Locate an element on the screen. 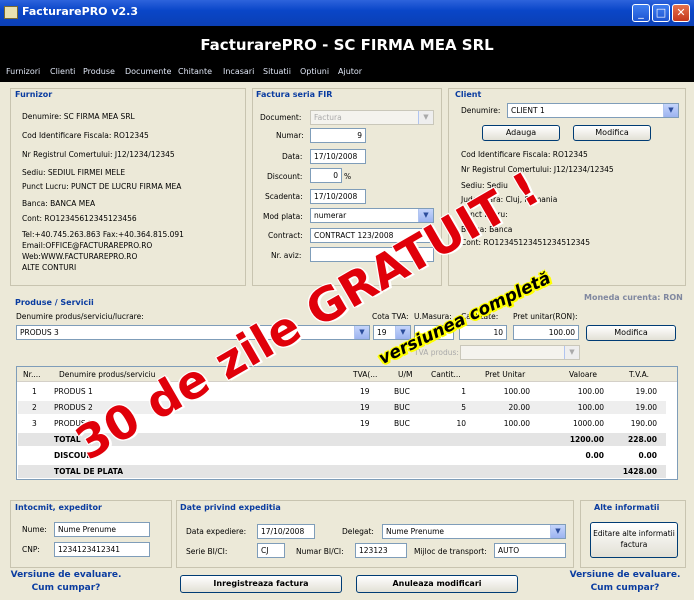  eval-left-line1: Versiune de evaluare. is located at coordinates (66, 575).